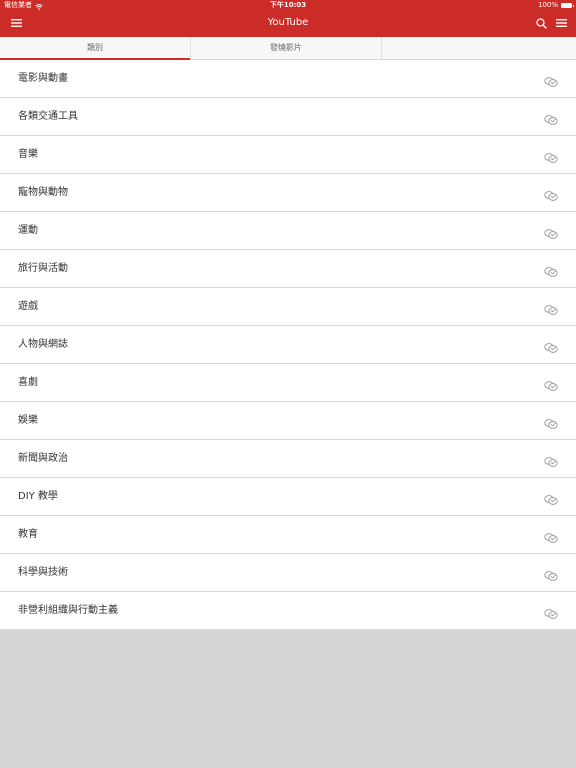 The height and width of the screenshot is (768, 576). What do you see at coordinates (288, 117) in the screenshot?
I see `category-row-autos: 各類交通工具` at bounding box center [288, 117].